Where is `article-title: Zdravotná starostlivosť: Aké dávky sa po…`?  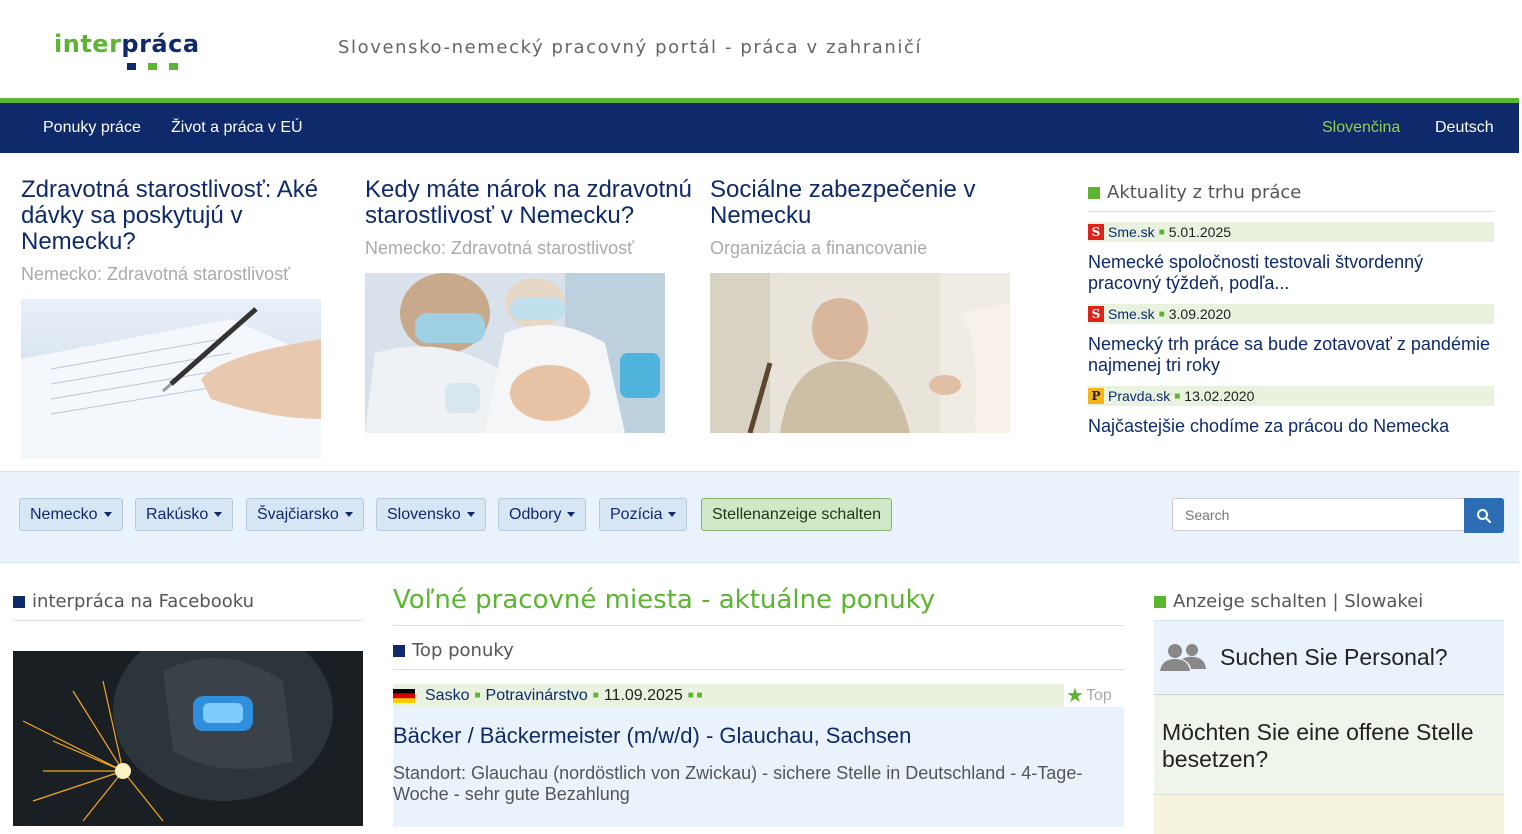
article-title: Zdravotná starostlivosť: Aké dávky sa po… is located at coordinates (186, 216).